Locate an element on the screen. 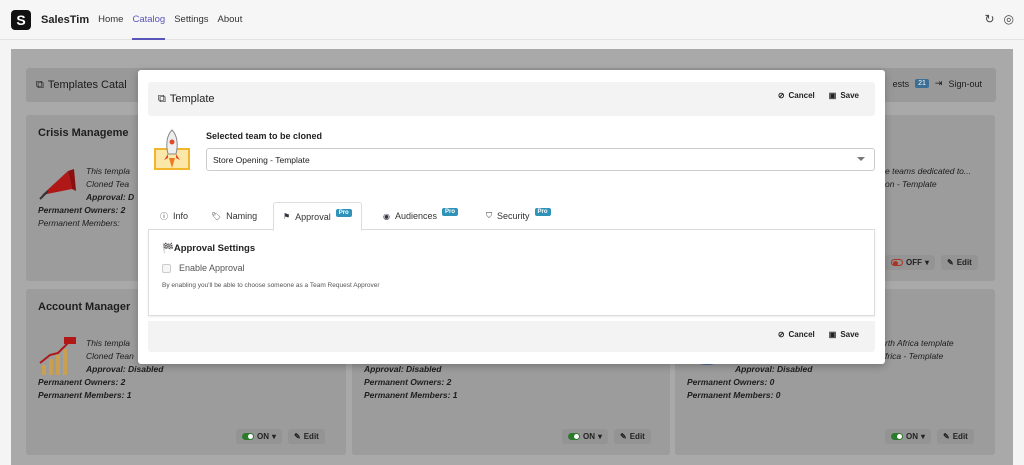 This screenshot has height=465, width=1024. modal-title: Template is located at coordinates (192, 99).